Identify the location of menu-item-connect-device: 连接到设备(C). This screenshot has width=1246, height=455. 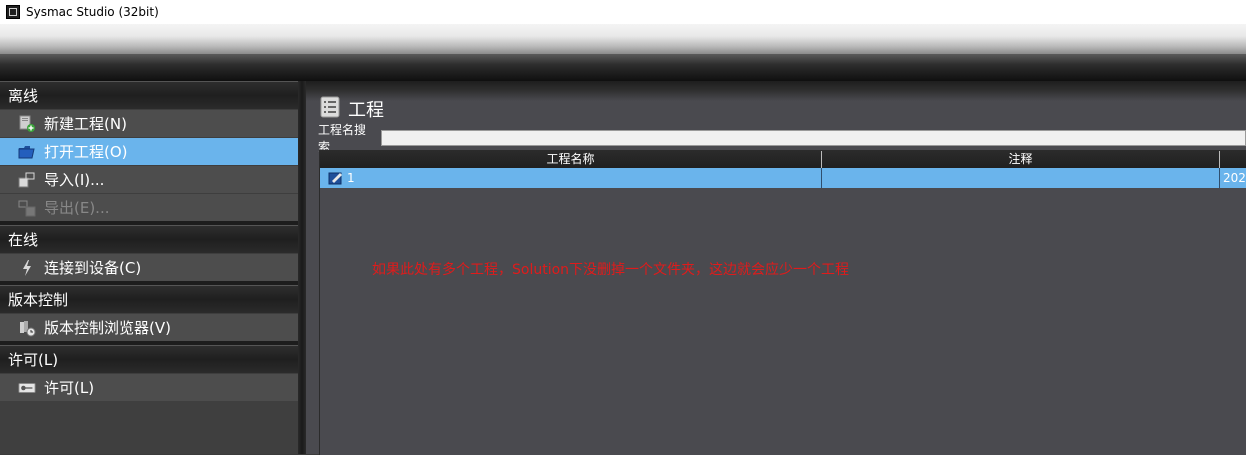
(149, 267).